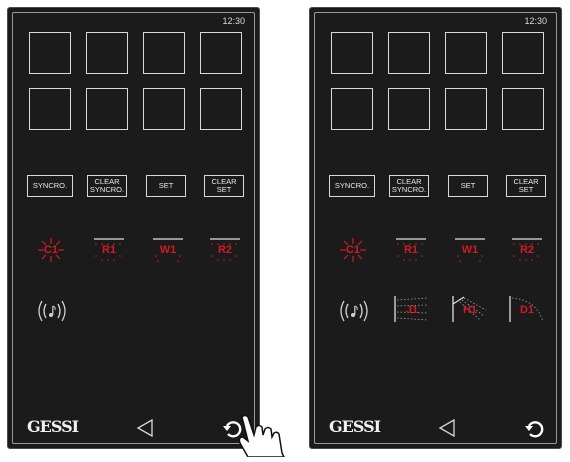 This screenshot has width=570, height=462. I want to click on undo-button, so click(534, 428).